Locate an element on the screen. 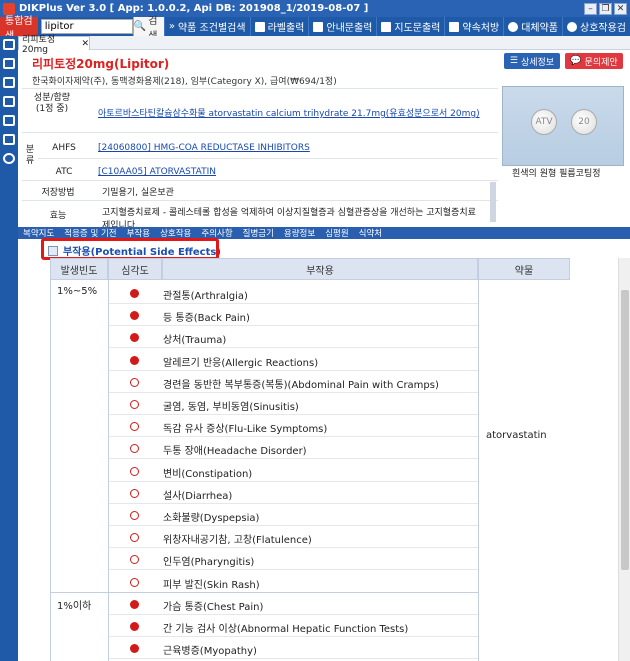  detail-info-button: ☰ 상세정보 is located at coordinates (532, 61).